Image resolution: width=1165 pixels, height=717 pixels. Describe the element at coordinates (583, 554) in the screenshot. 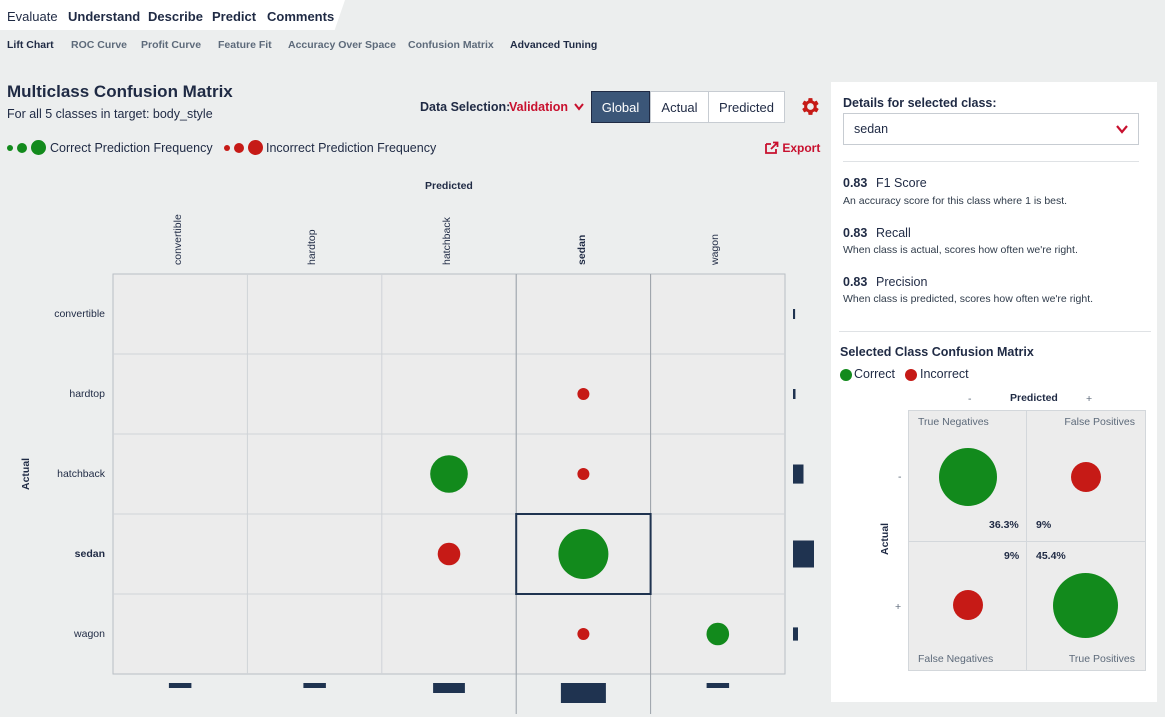

I see `correct-bubble-sedan-sedan` at that location.